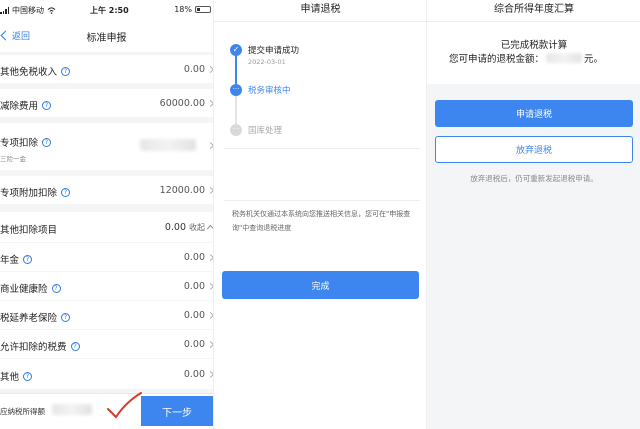  I want to click on signal-icon, so click(4, 10).